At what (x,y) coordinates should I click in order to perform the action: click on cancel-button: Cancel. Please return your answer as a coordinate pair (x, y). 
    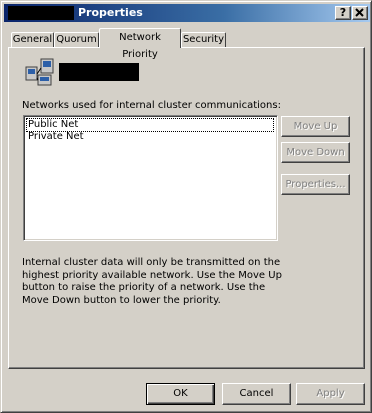
    Looking at the image, I should click on (256, 394).